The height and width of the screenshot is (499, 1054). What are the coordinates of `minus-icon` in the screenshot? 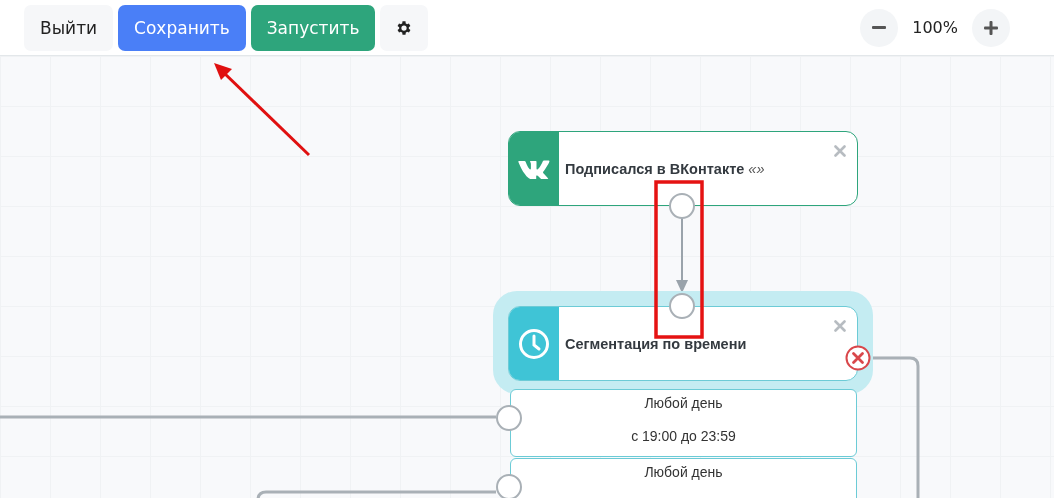 It's located at (879, 27).